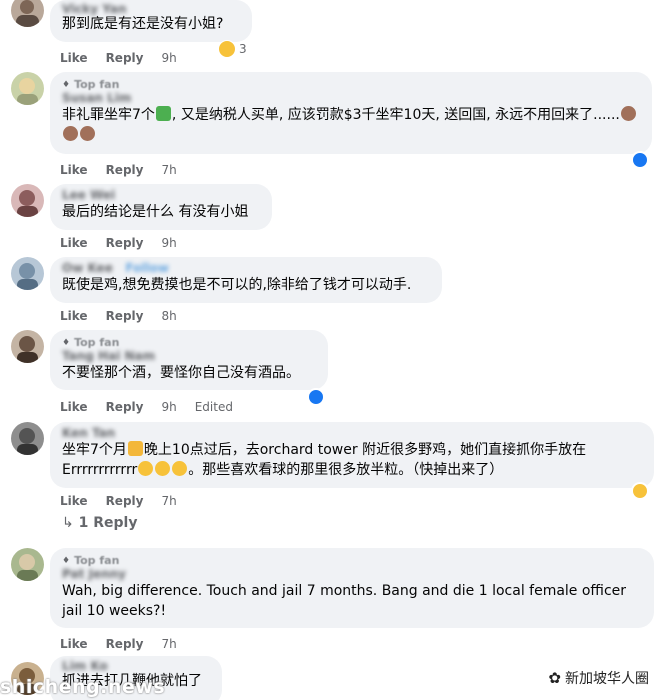  Describe the element at coordinates (147, 268) in the screenshot. I see `follow-button: Follow` at that location.